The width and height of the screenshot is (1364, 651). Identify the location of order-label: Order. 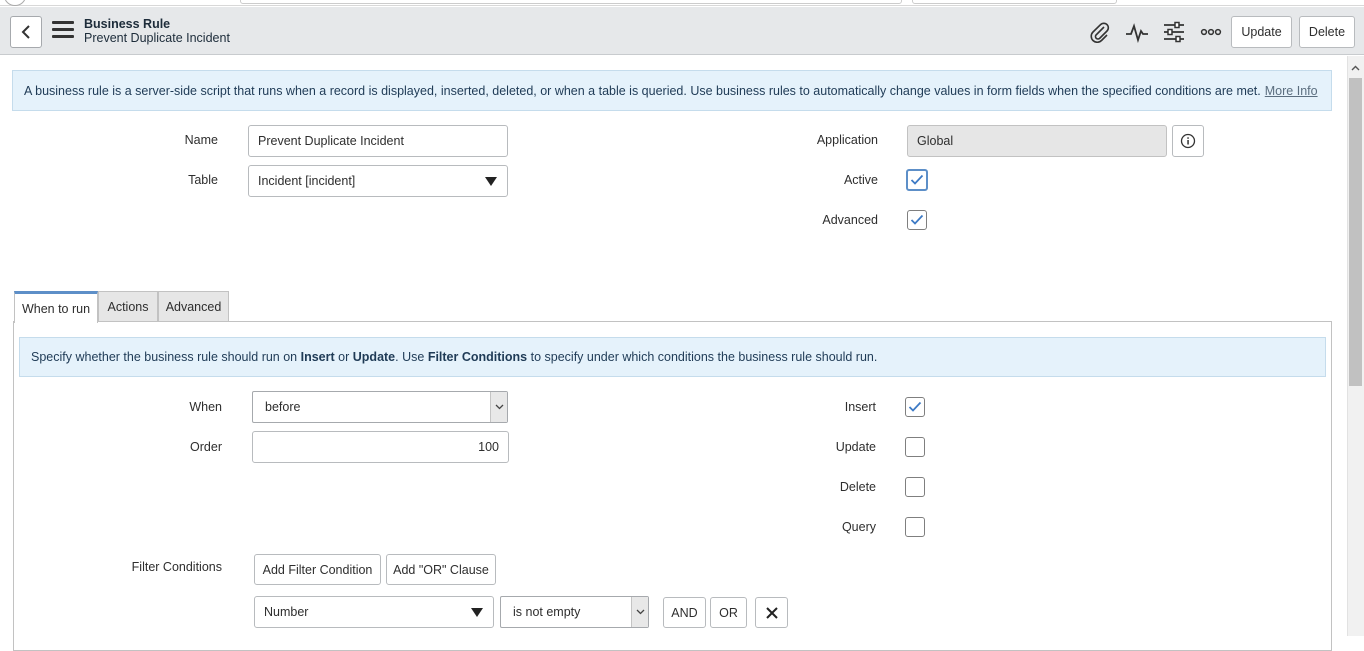
(206, 447).